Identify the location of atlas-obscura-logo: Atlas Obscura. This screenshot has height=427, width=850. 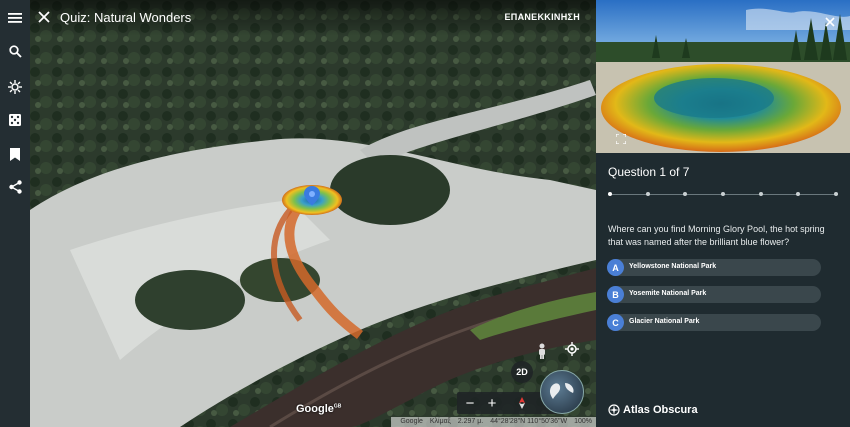
(653, 410).